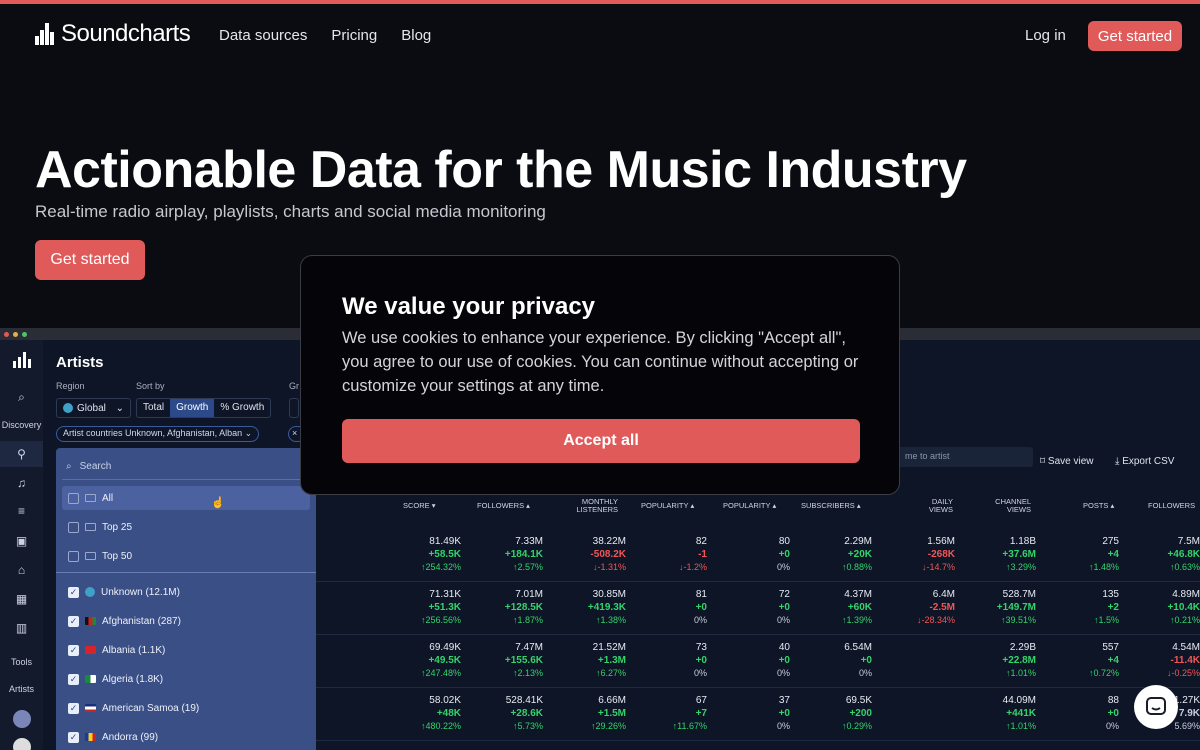 The width and height of the screenshot is (1200, 750). What do you see at coordinates (21, 628) in the screenshot?
I see `chart-icon: ▥` at bounding box center [21, 628].